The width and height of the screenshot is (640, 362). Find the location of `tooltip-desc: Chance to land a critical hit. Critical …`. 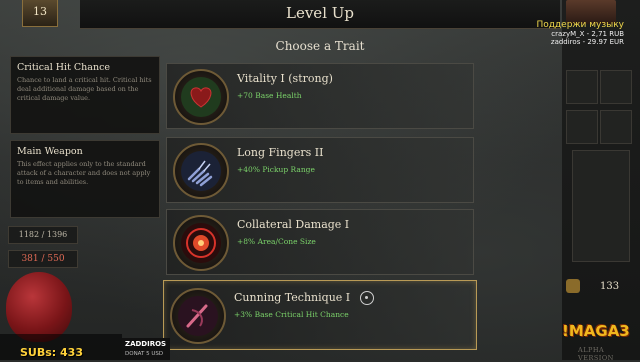

tooltip-desc: Chance to land a critical hit. Critical … is located at coordinates (84, 89).